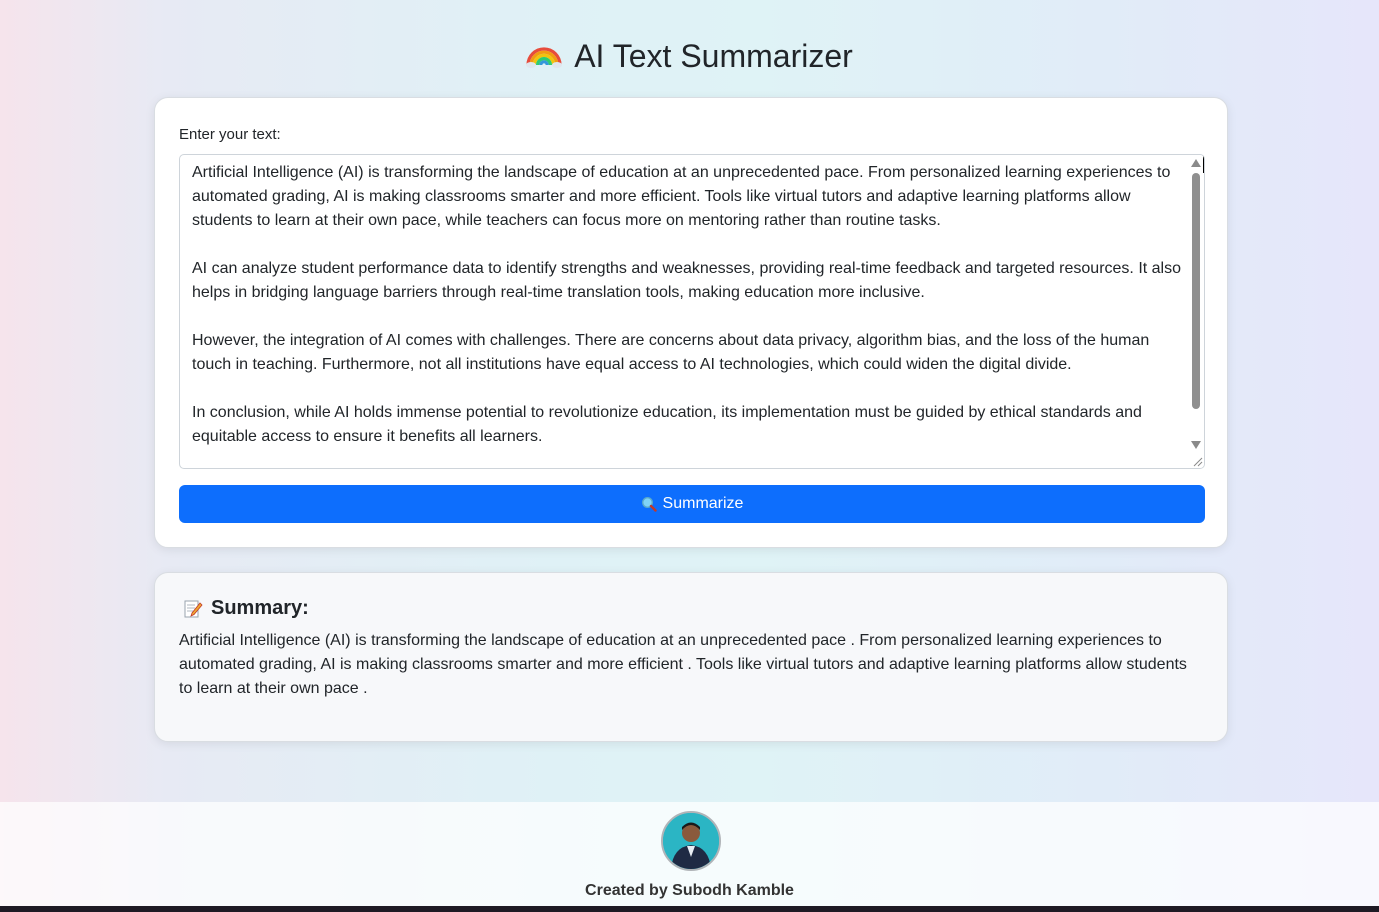 The image size is (1379, 912). Describe the element at coordinates (689, 909) in the screenshot. I see `taskbar-edge` at that location.